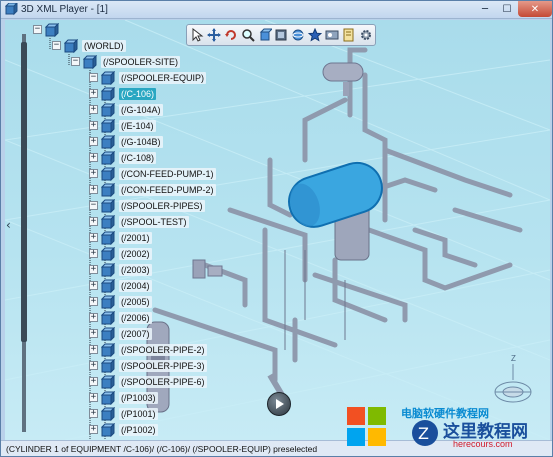 Image resolution: width=553 pixels, height=457 pixels. What do you see at coordinates (138, 397) in the screenshot?
I see `tree-node-label: (/P1003)` at bounding box center [138, 397].